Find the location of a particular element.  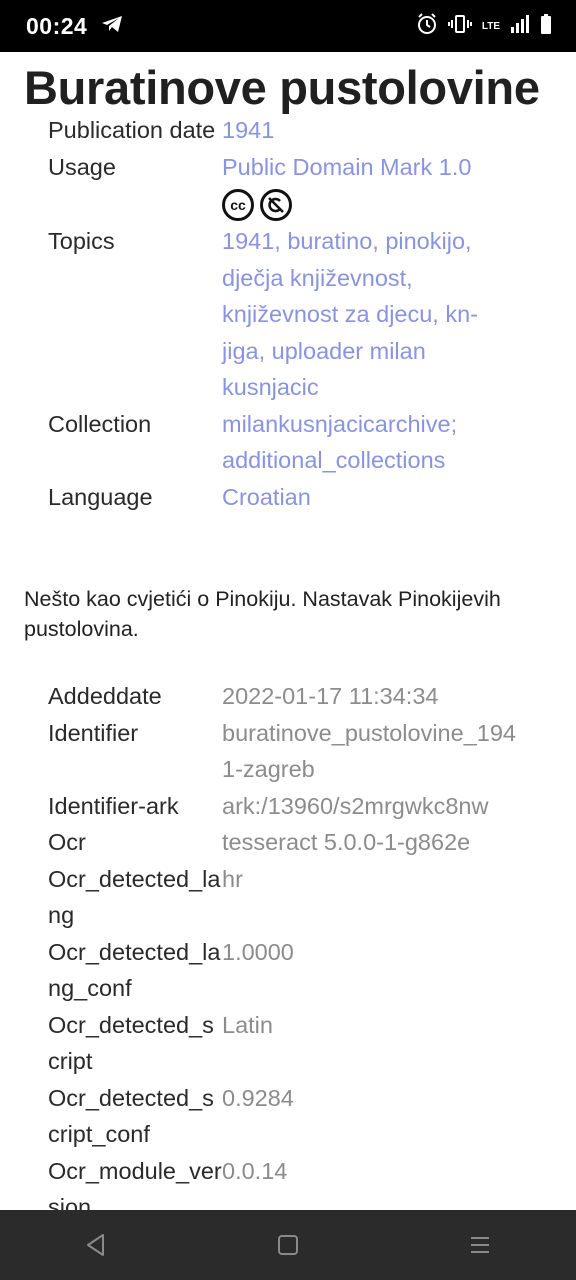

alarm-icon is located at coordinates (427, 26).